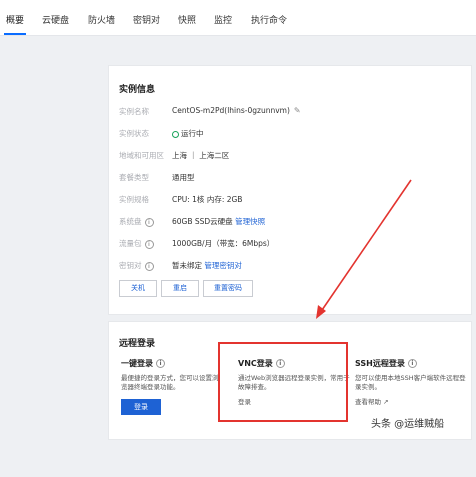  I want to click on annotation-arrow, so click(364, 249).